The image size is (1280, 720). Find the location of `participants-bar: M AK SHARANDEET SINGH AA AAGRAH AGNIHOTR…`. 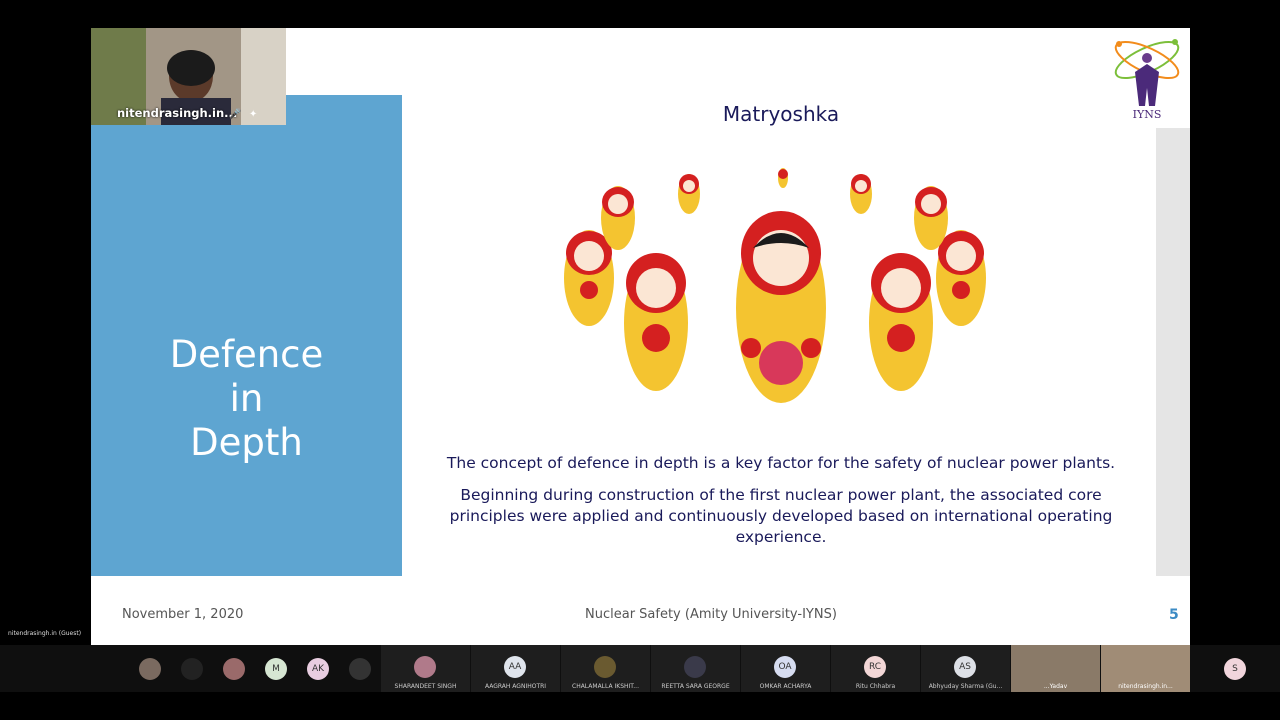

participants-bar: M AK SHARANDEET SINGH AA AAGRAH AGNIHOTR… is located at coordinates (640, 668).